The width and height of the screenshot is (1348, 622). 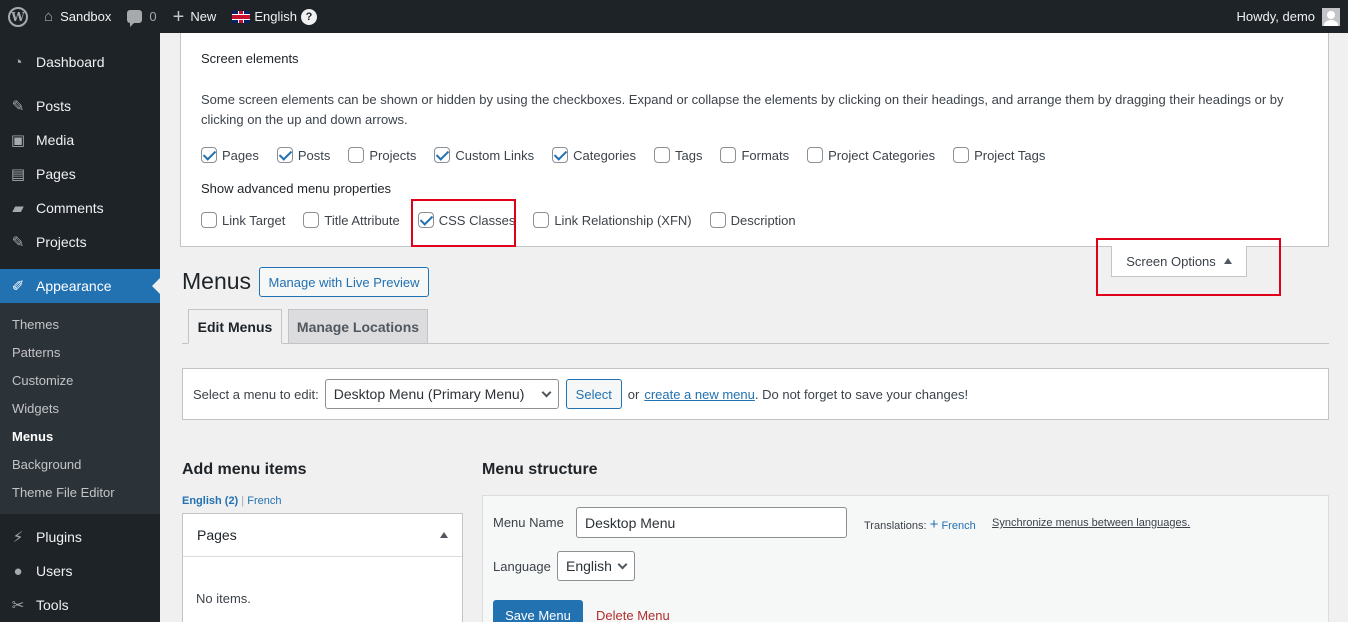 I want to click on plug-icon: ⚡, so click(x=18, y=537).